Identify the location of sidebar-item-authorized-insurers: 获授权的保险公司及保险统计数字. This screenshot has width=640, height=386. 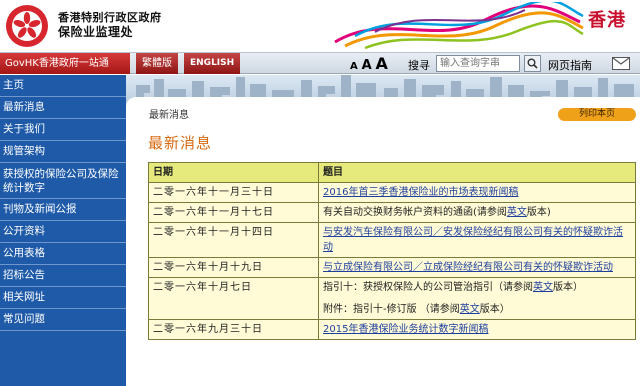
(63, 181).